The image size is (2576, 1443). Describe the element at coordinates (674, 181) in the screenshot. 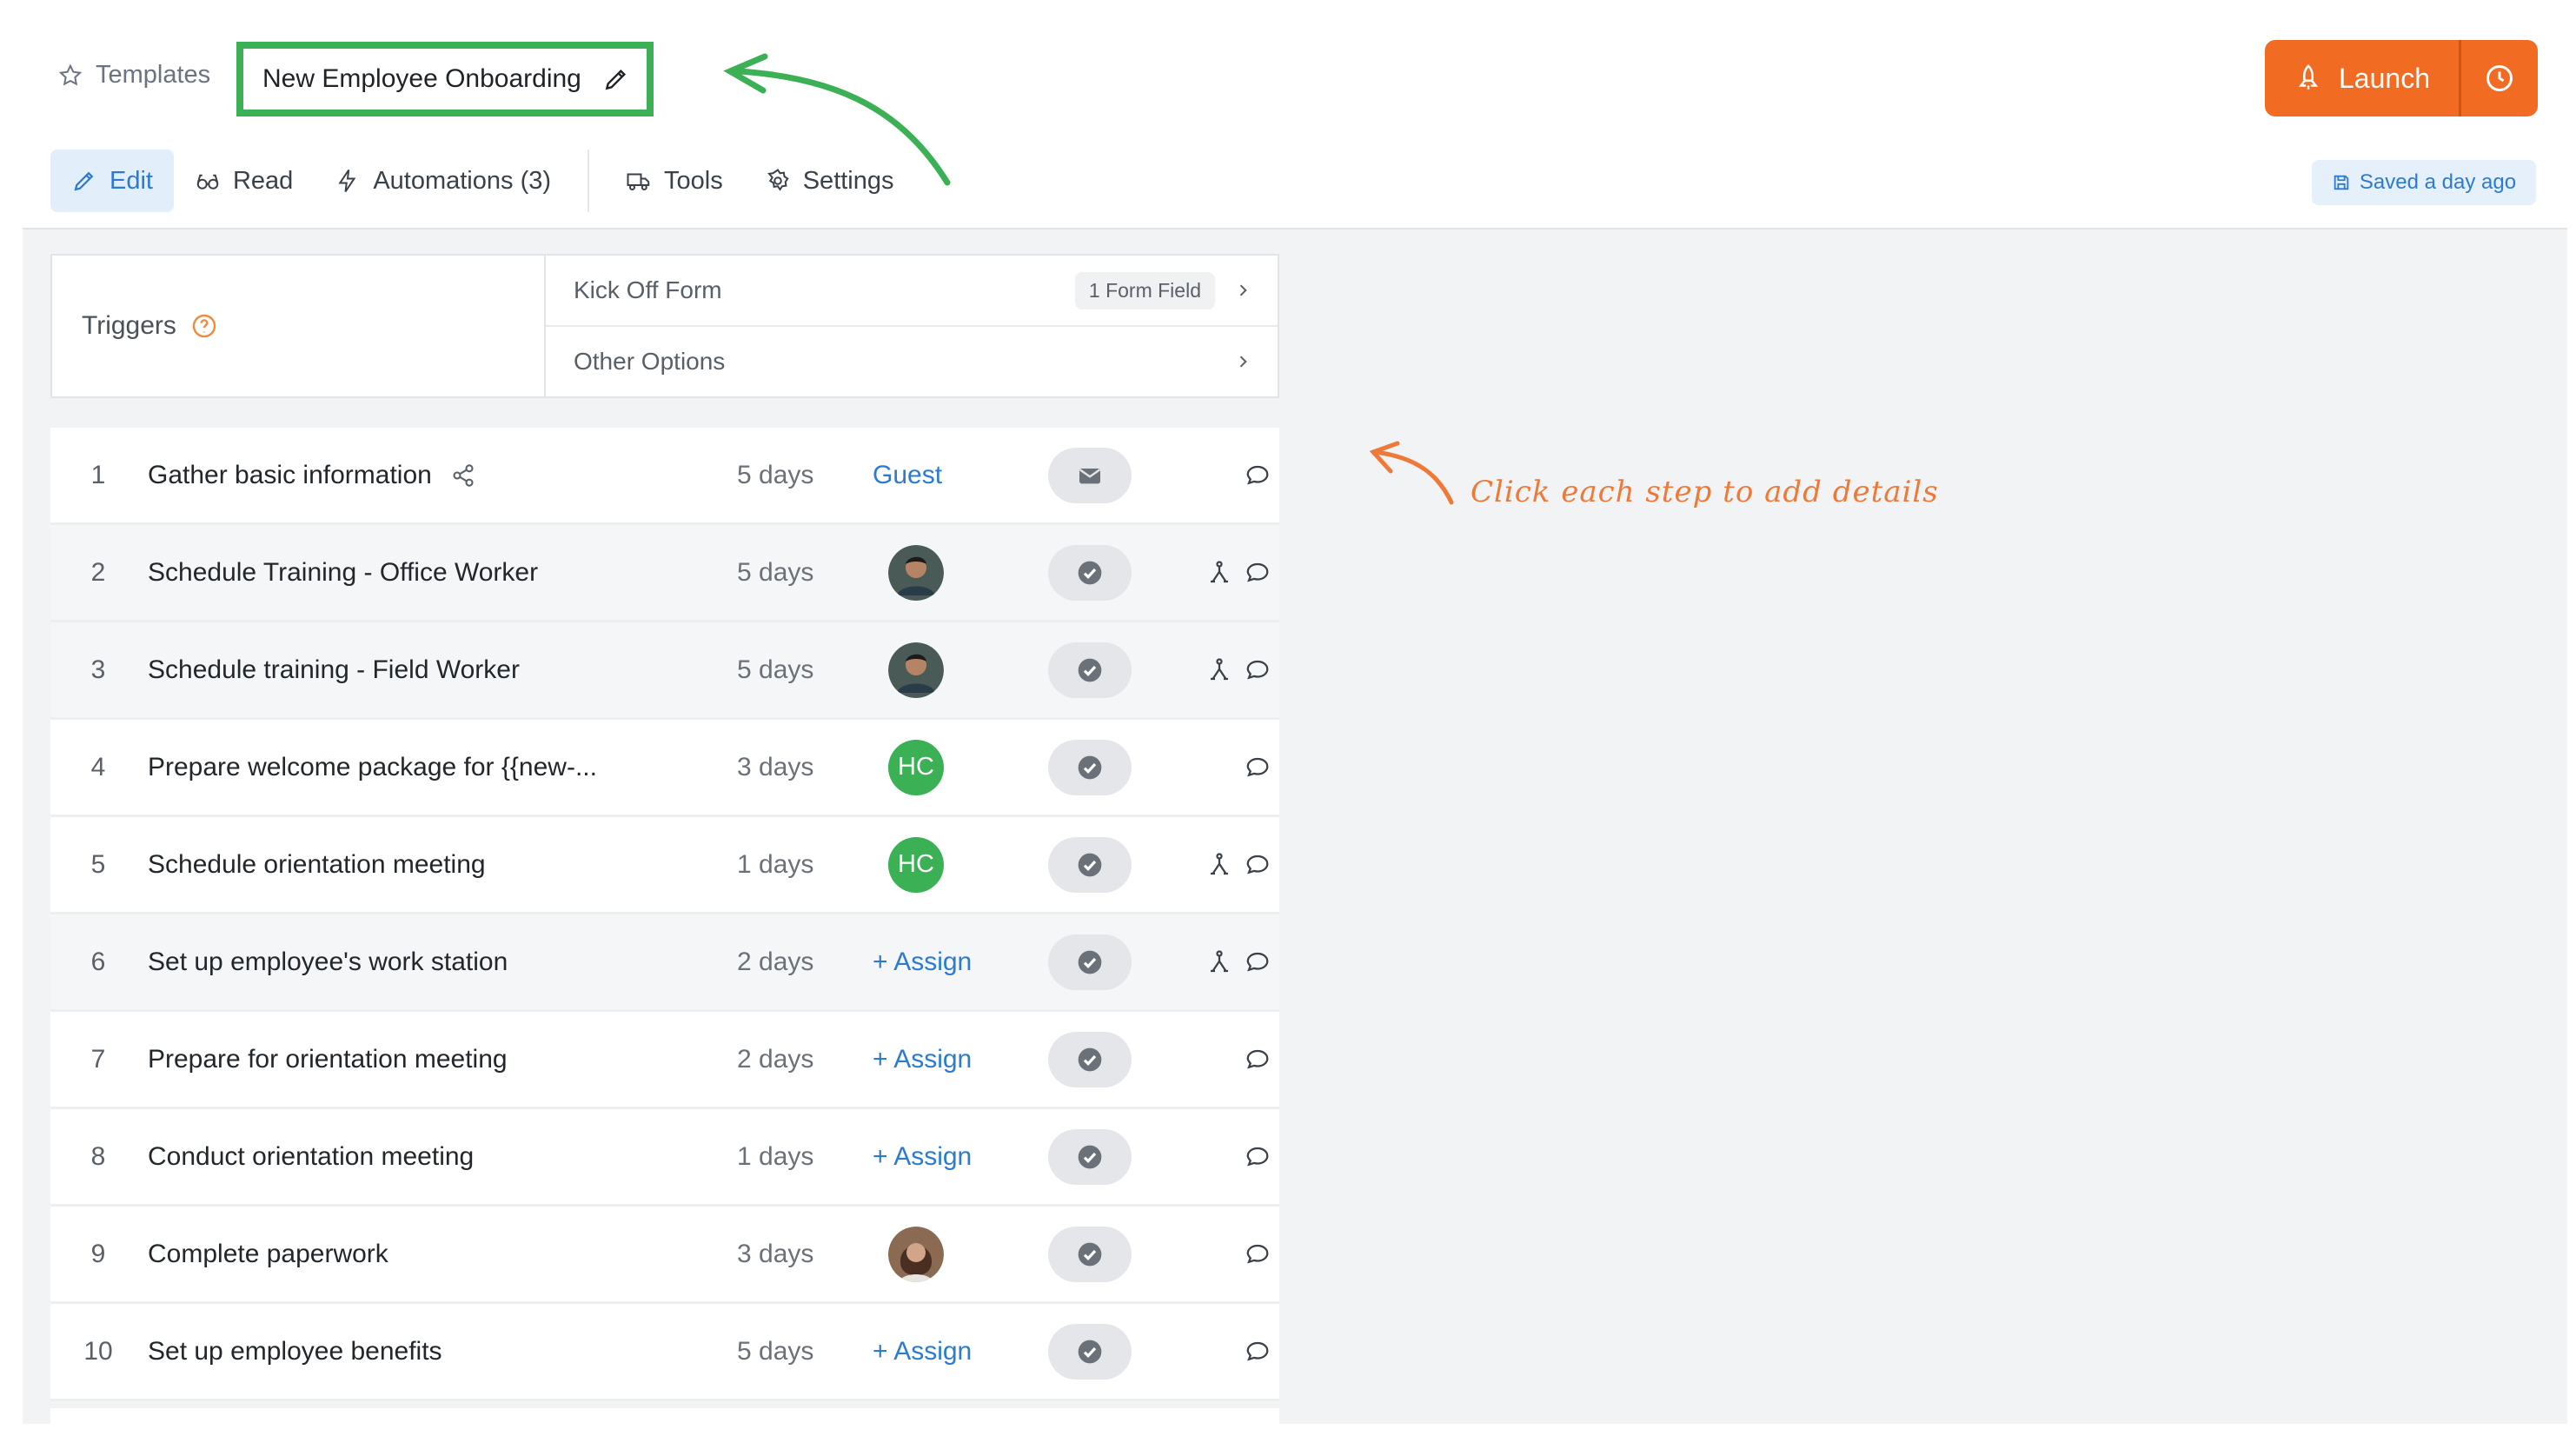

I see `tab-tools: Tools` at that location.